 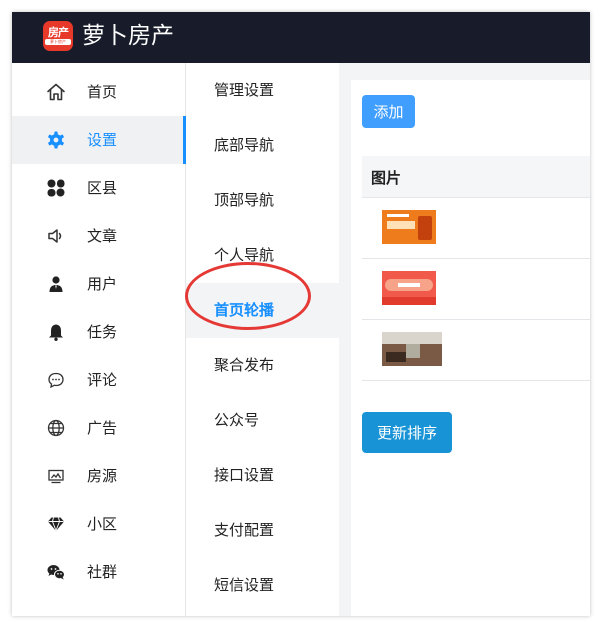 What do you see at coordinates (237, 420) in the screenshot?
I see `subnav-item-label: 公众号` at bounding box center [237, 420].